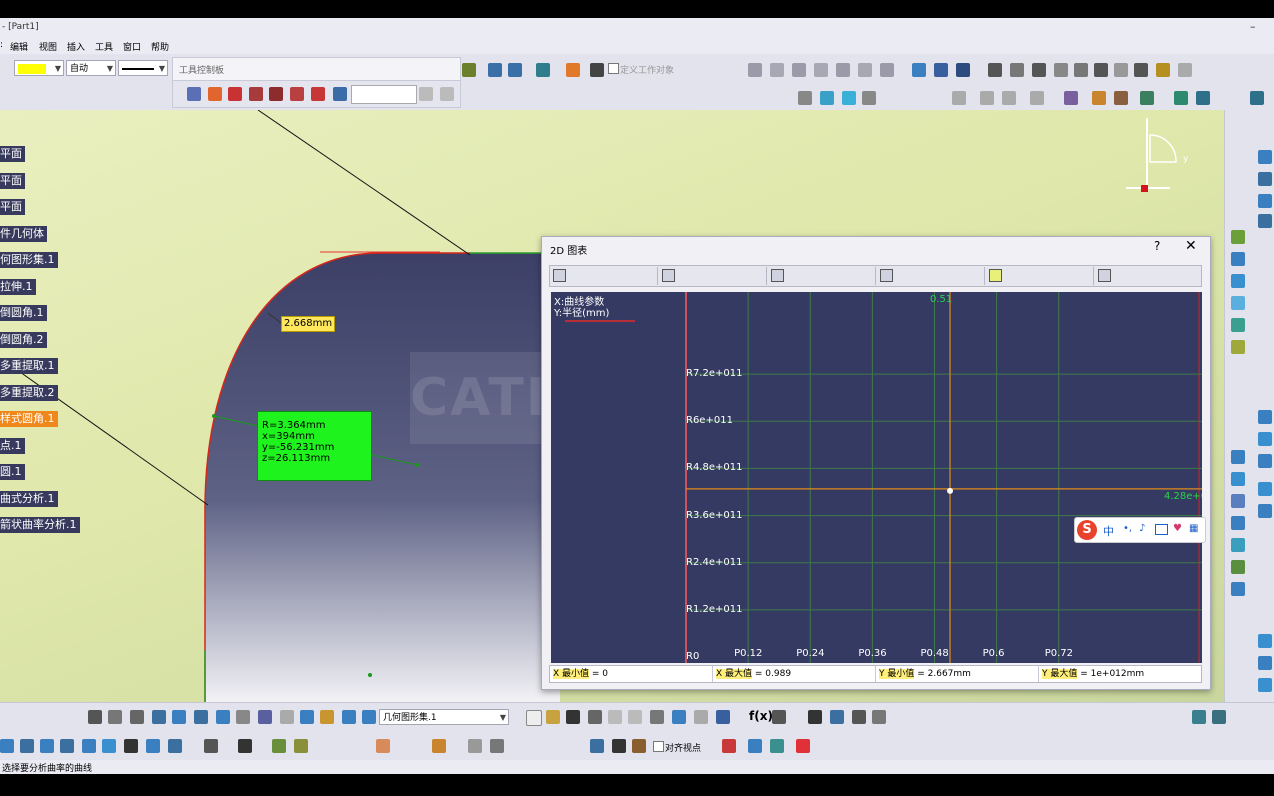  What do you see at coordinates (657, 717) in the screenshot?
I see `paste-icon` at bounding box center [657, 717].